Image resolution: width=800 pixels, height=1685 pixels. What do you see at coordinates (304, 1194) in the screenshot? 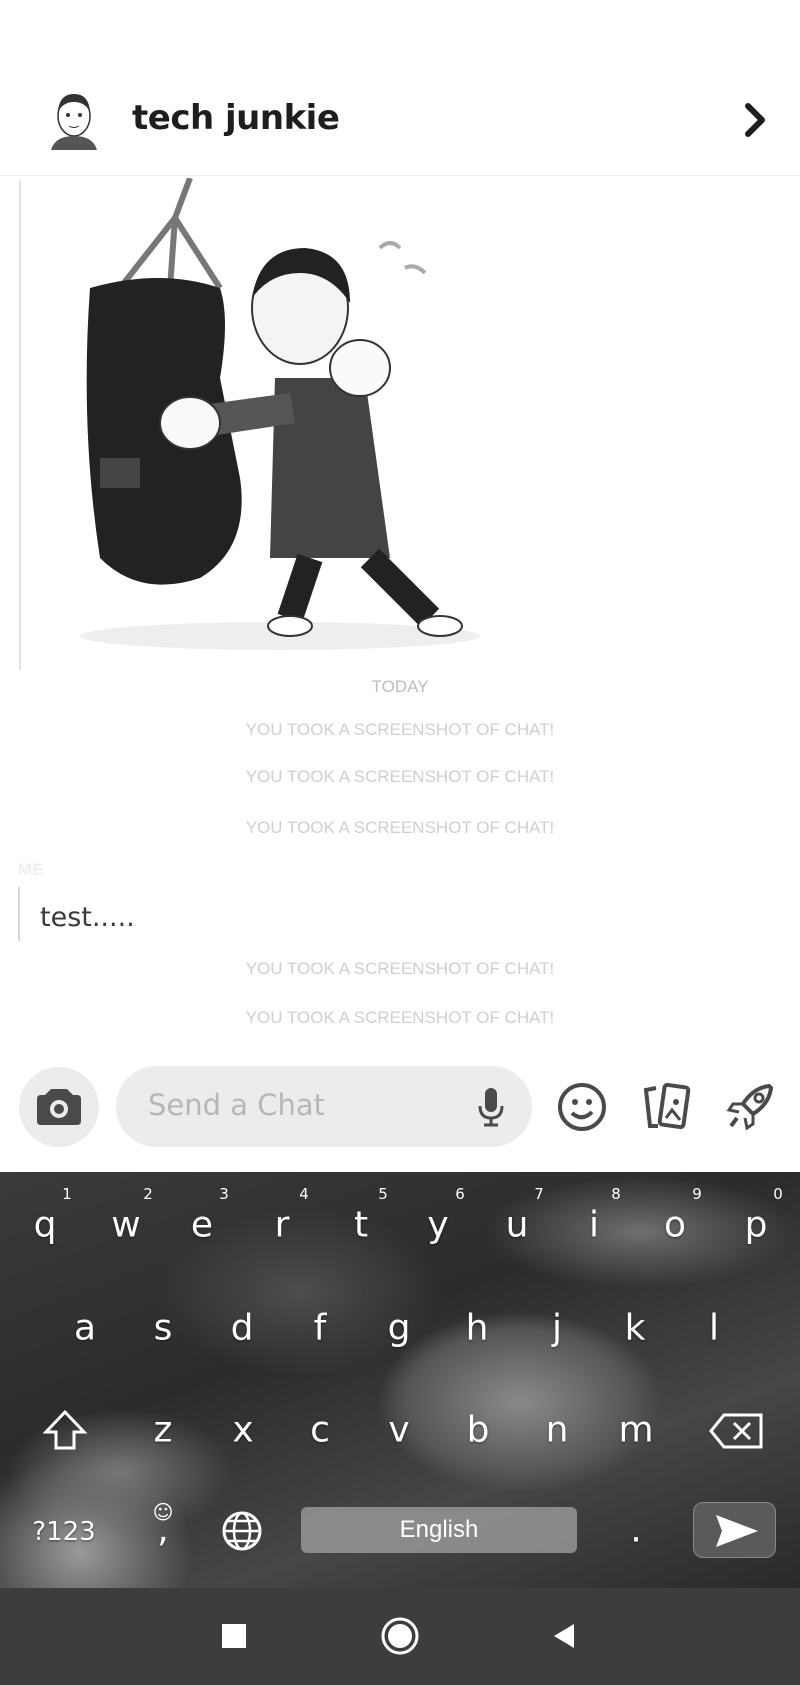
I see `key-hint: 4` at bounding box center [304, 1194].